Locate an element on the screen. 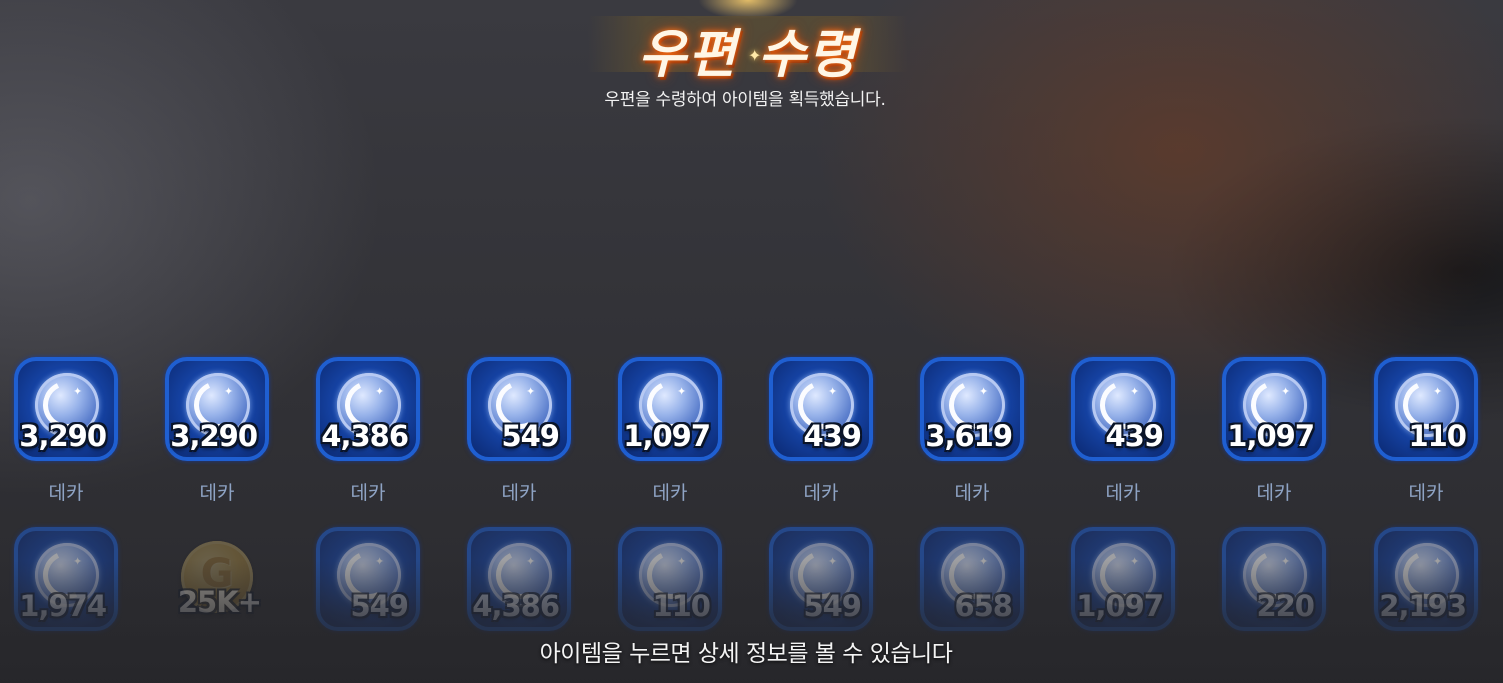  item-amount: 25K+ is located at coordinates (219, 602).